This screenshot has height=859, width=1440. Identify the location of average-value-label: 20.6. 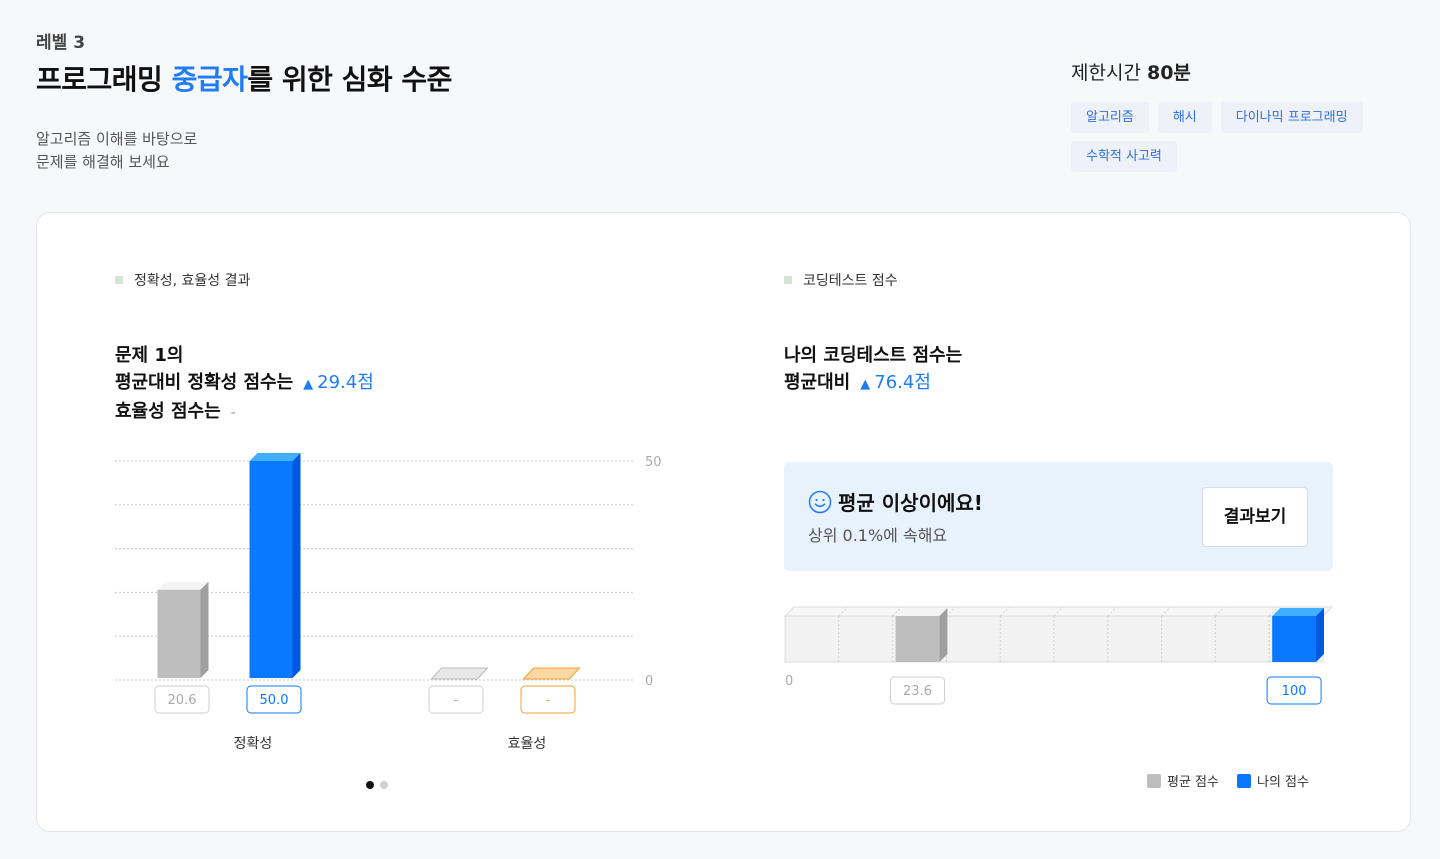
(182, 700).